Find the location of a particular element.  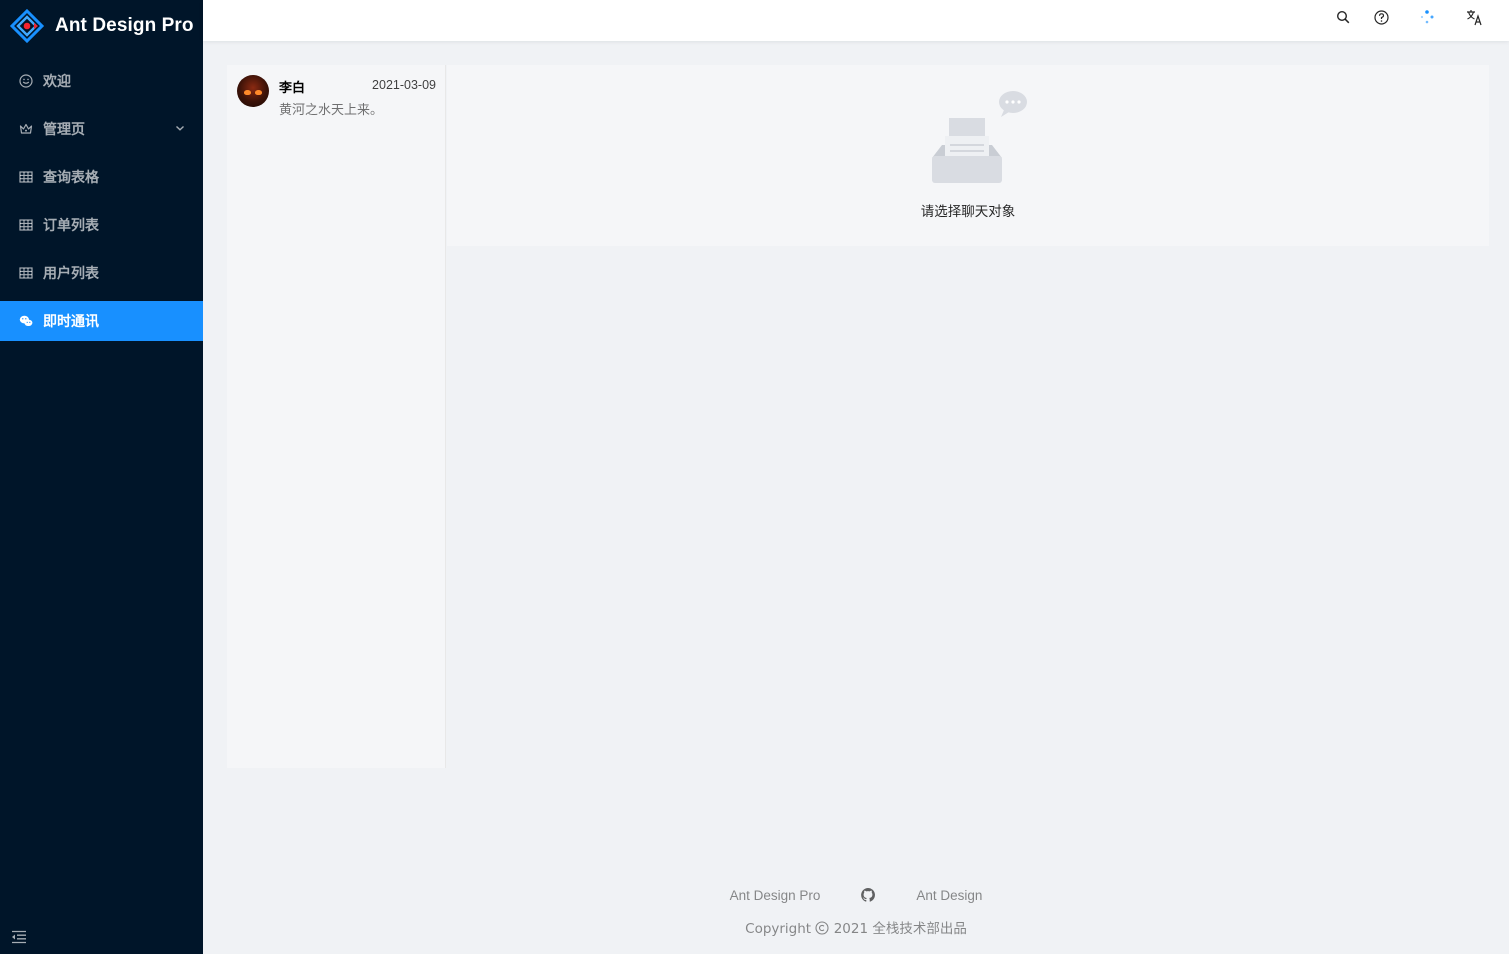

chat-list: 李白 2021-03-09 黄河之水天上来。 is located at coordinates (336, 416).